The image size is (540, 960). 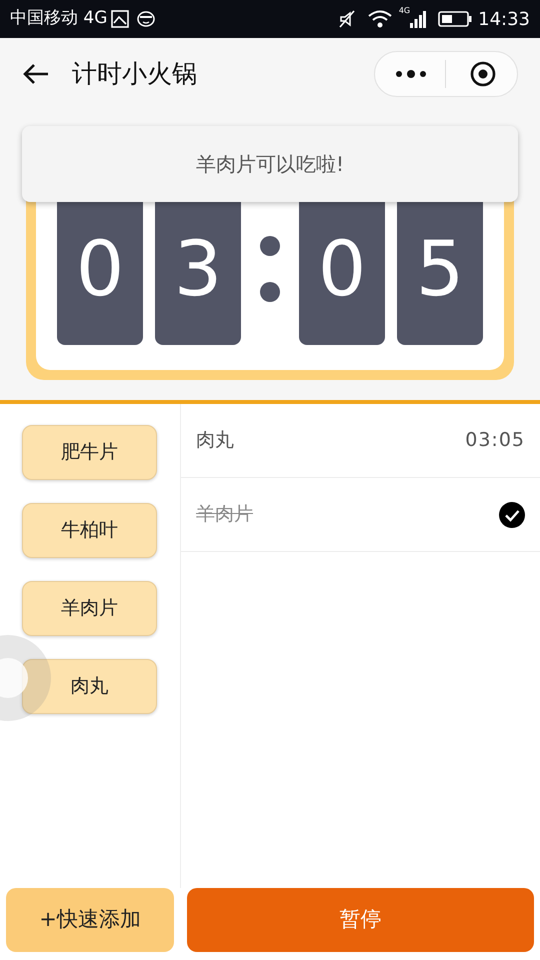 I want to click on food-button: 肥牛片, so click(x=89, y=452).